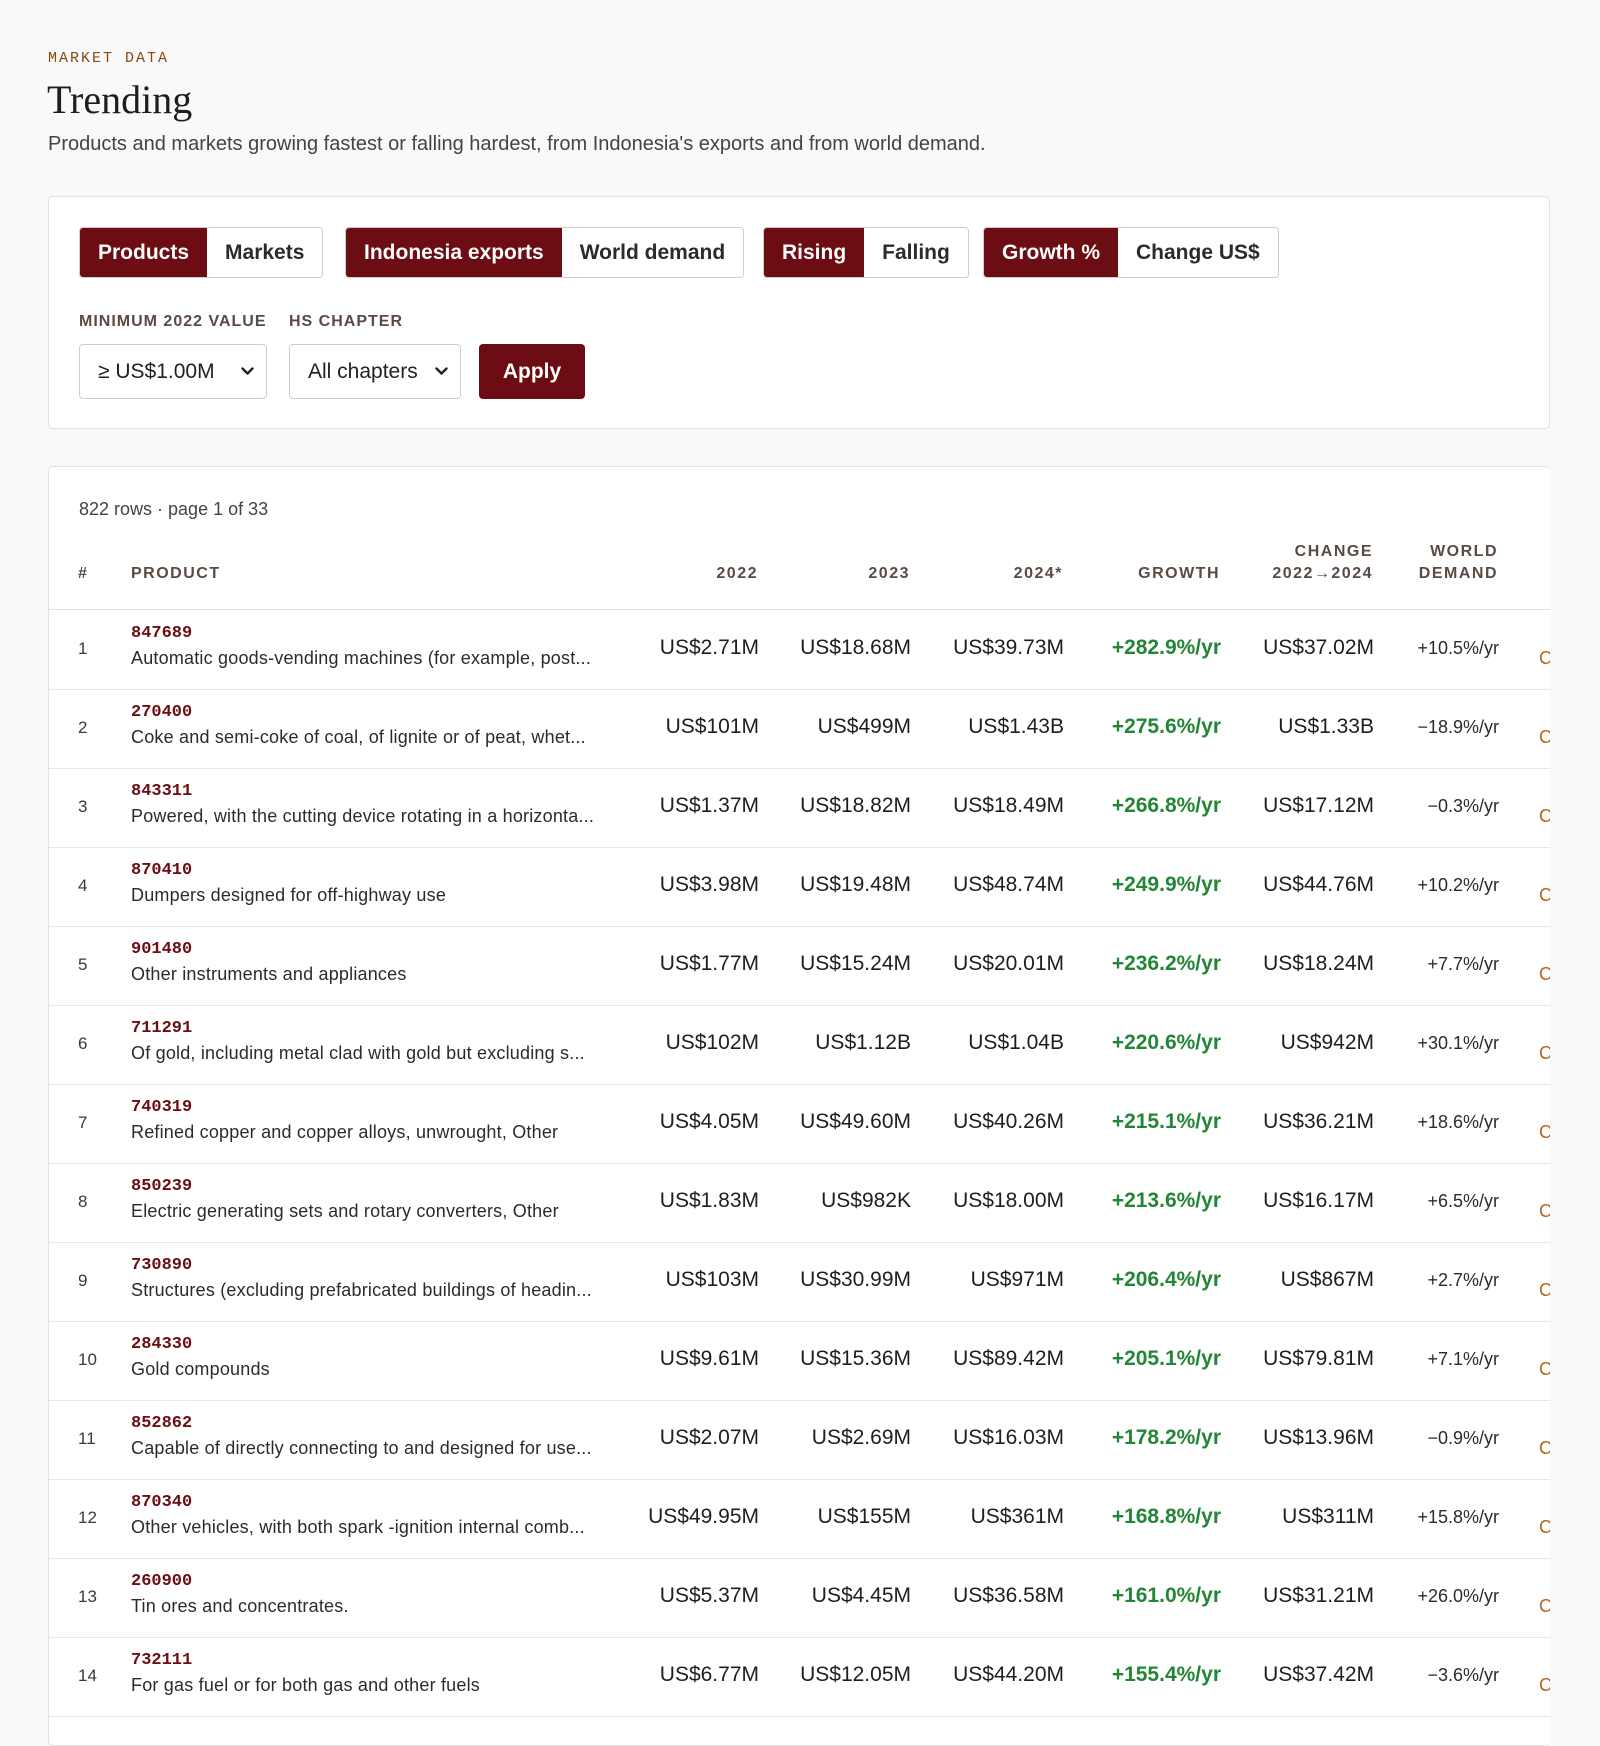  What do you see at coordinates (161, 870) in the screenshot?
I see `product-code: 870410` at bounding box center [161, 870].